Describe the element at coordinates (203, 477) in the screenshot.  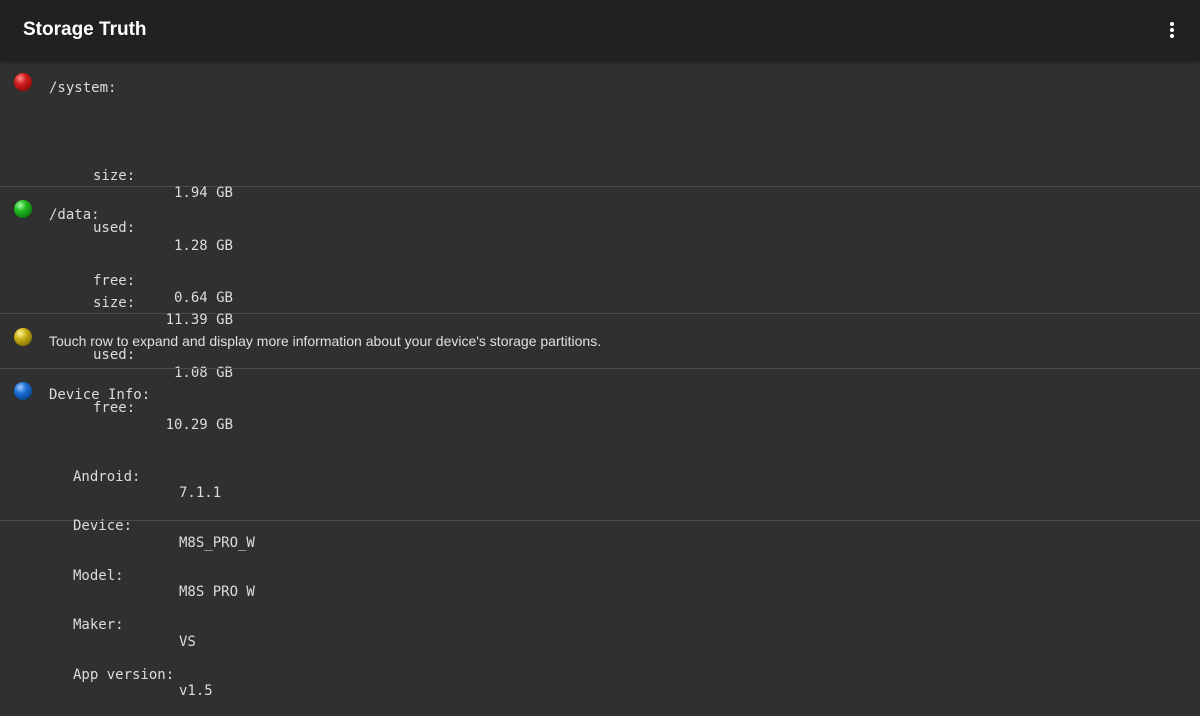
I see `info-android: Android: 7.1.1` at that location.